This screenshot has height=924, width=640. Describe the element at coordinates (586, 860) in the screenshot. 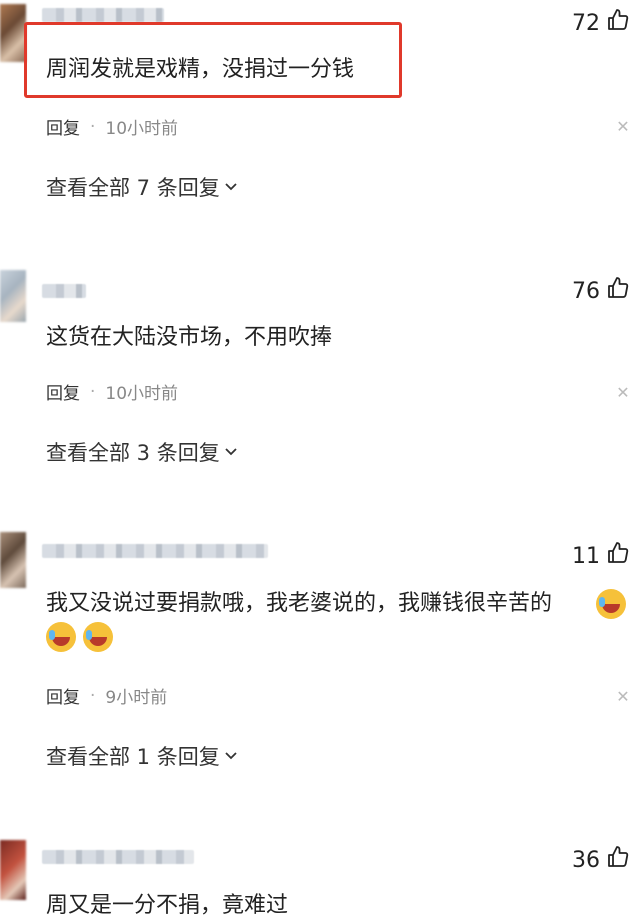

I see `like-count: 36` at that location.